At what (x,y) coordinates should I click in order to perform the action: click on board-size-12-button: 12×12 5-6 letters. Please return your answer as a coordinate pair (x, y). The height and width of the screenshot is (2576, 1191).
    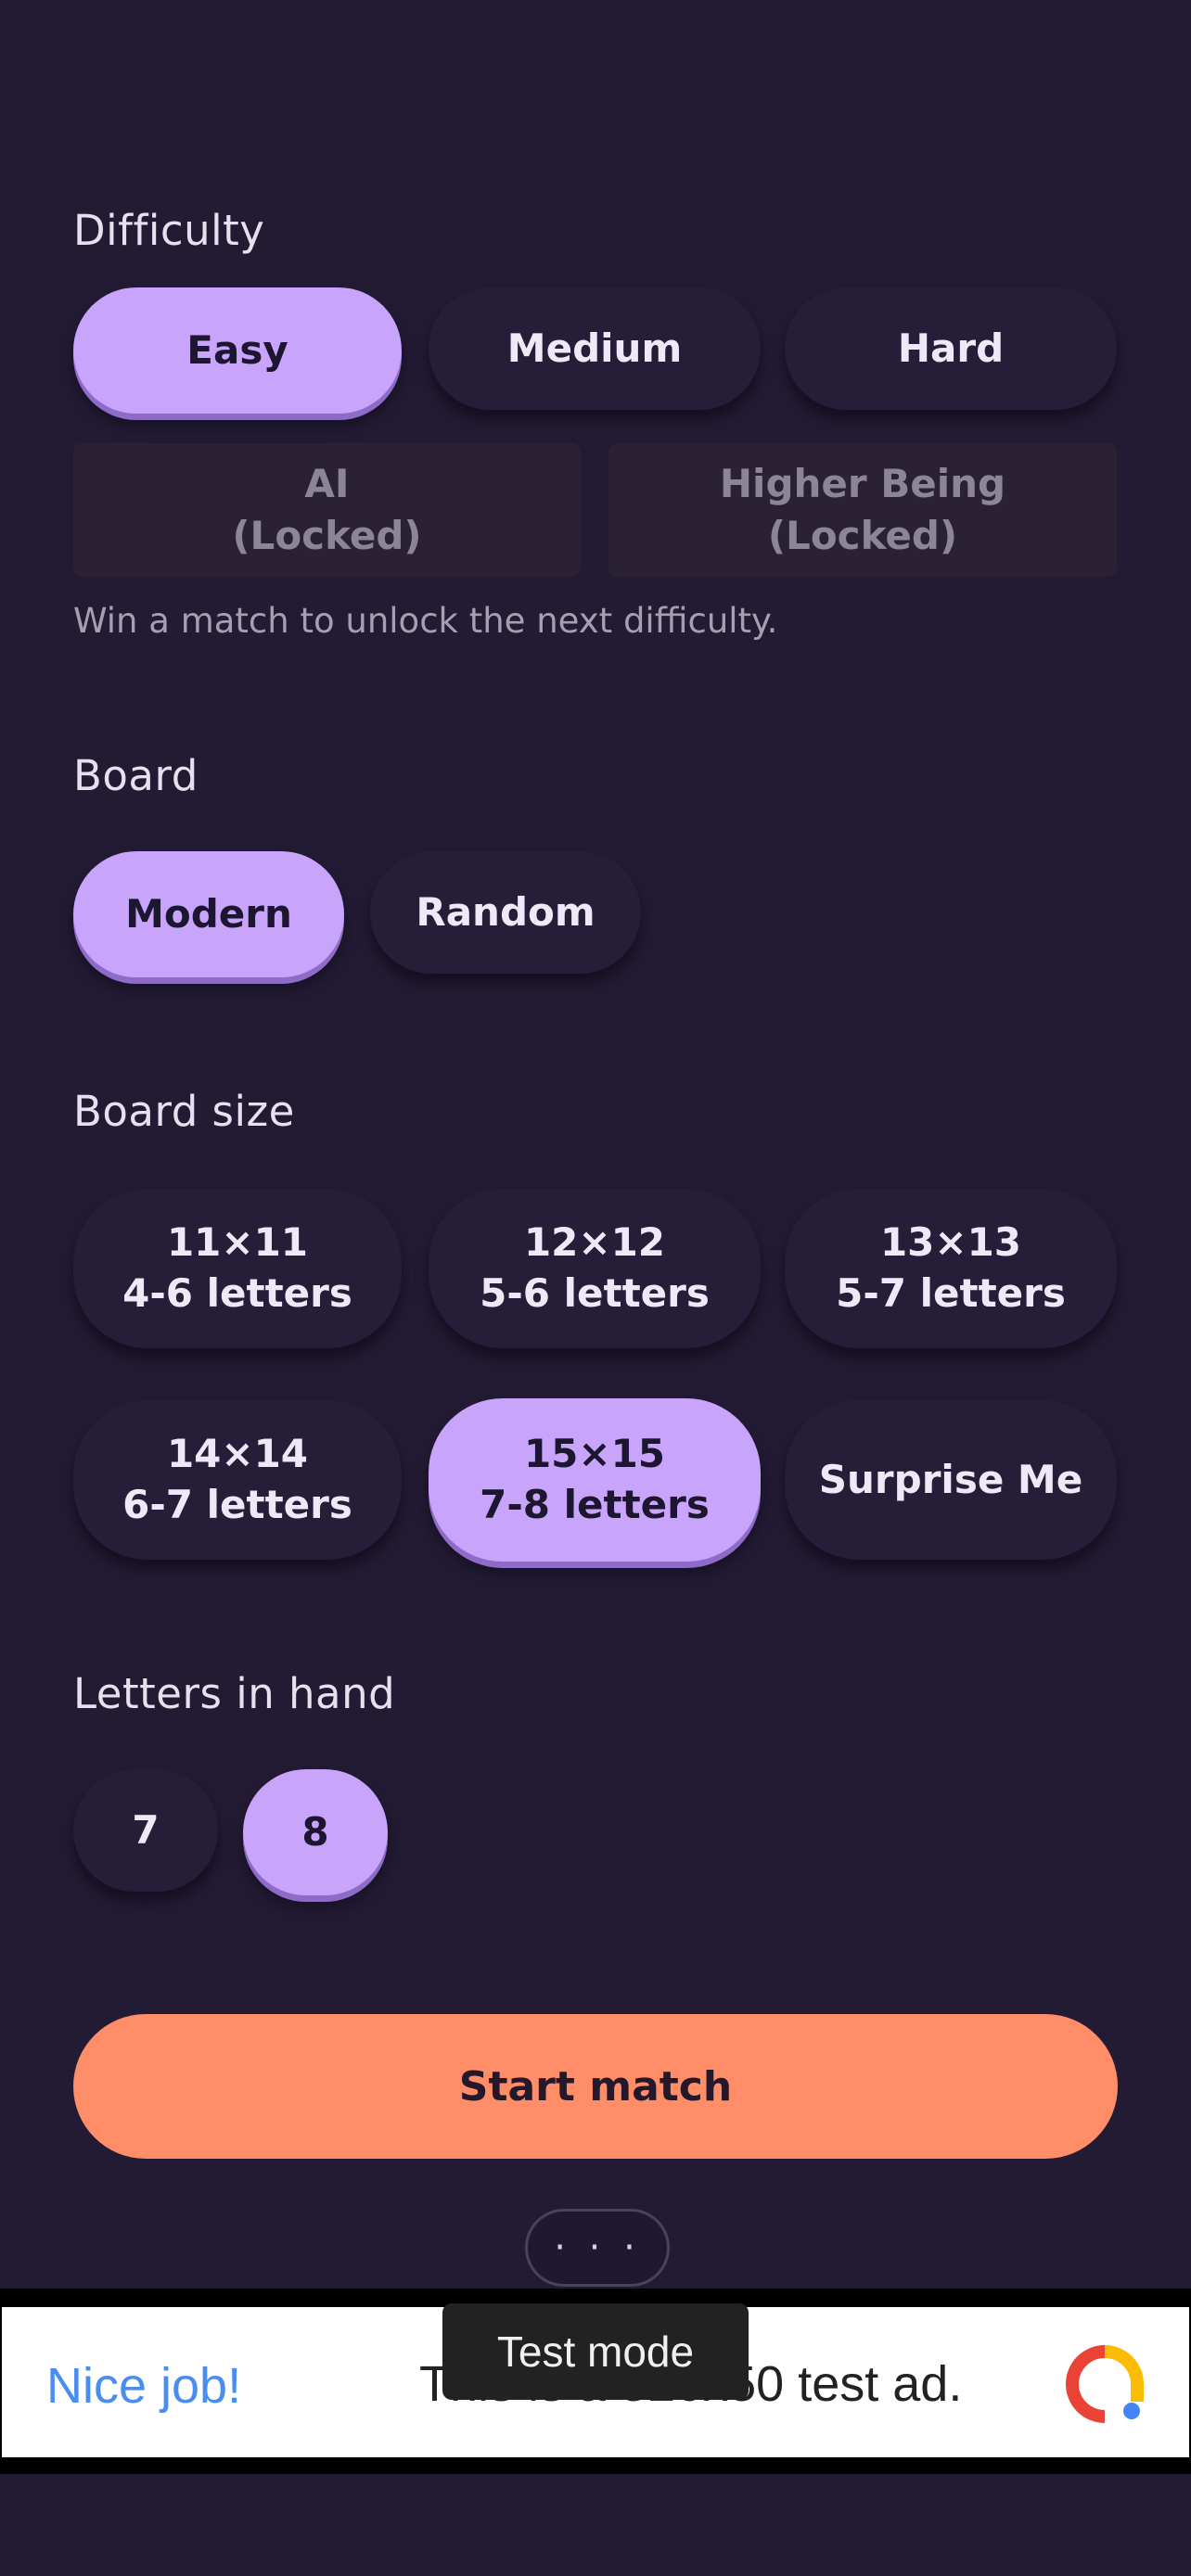
    Looking at the image, I should click on (595, 1269).